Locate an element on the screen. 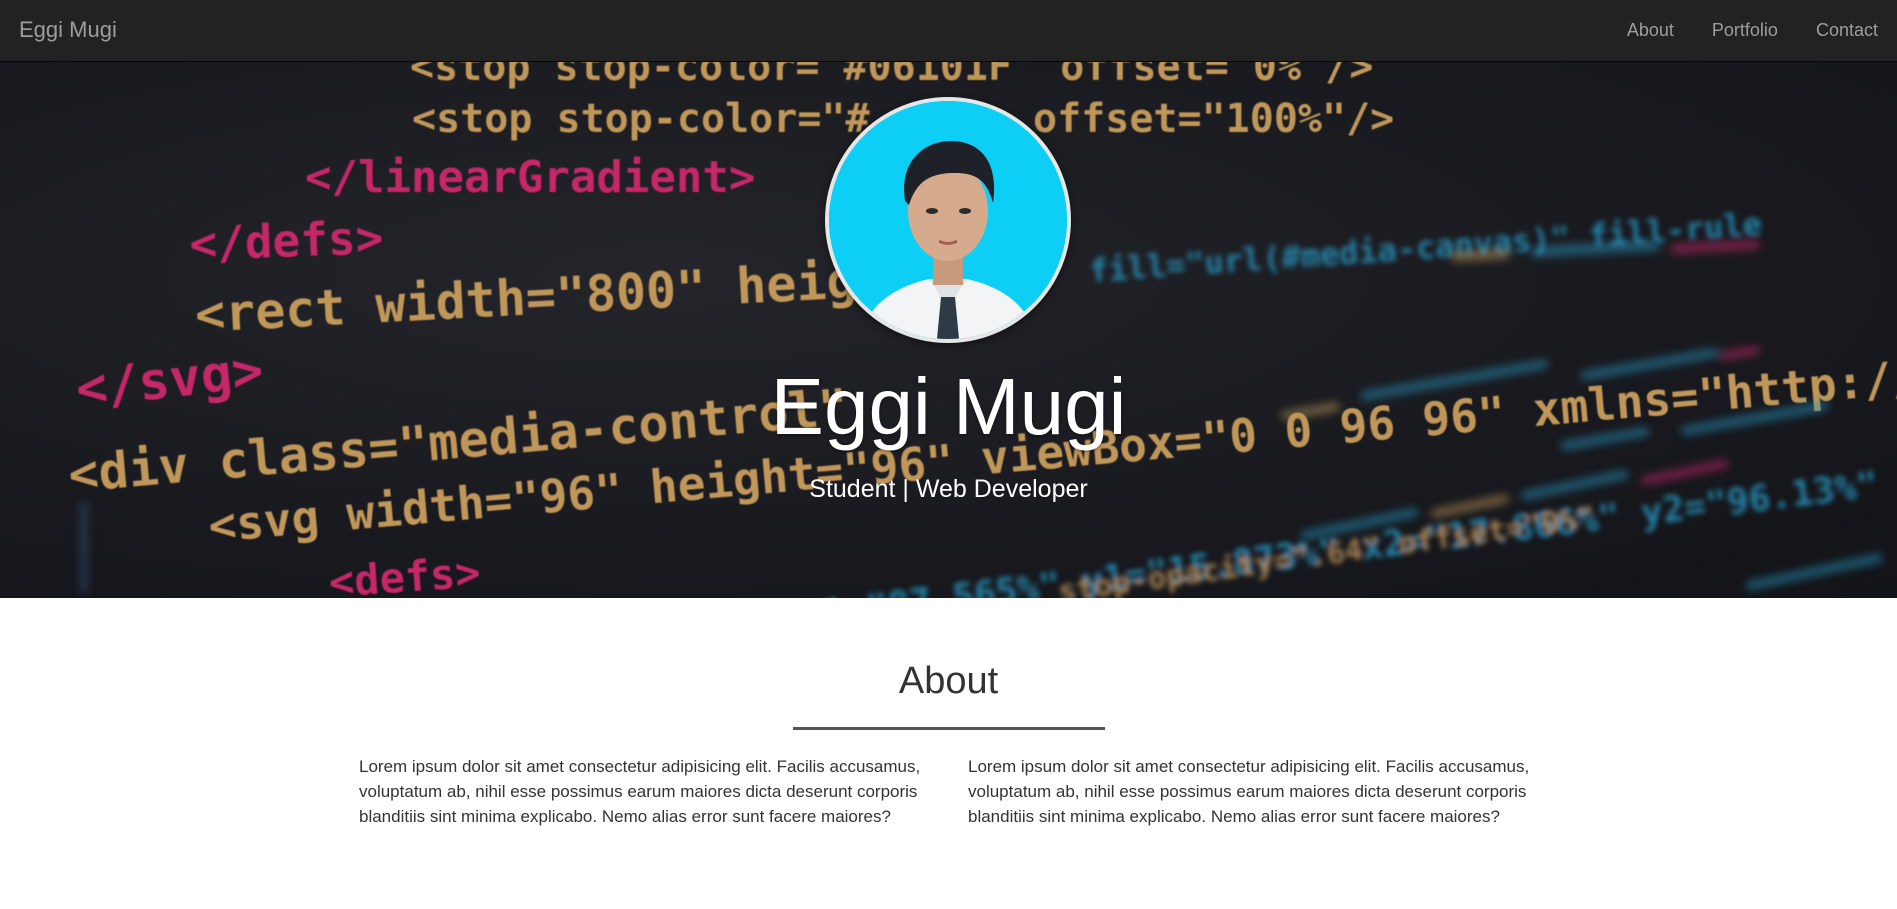  brand-link: Eggi Mugi is located at coordinates (68, 30).